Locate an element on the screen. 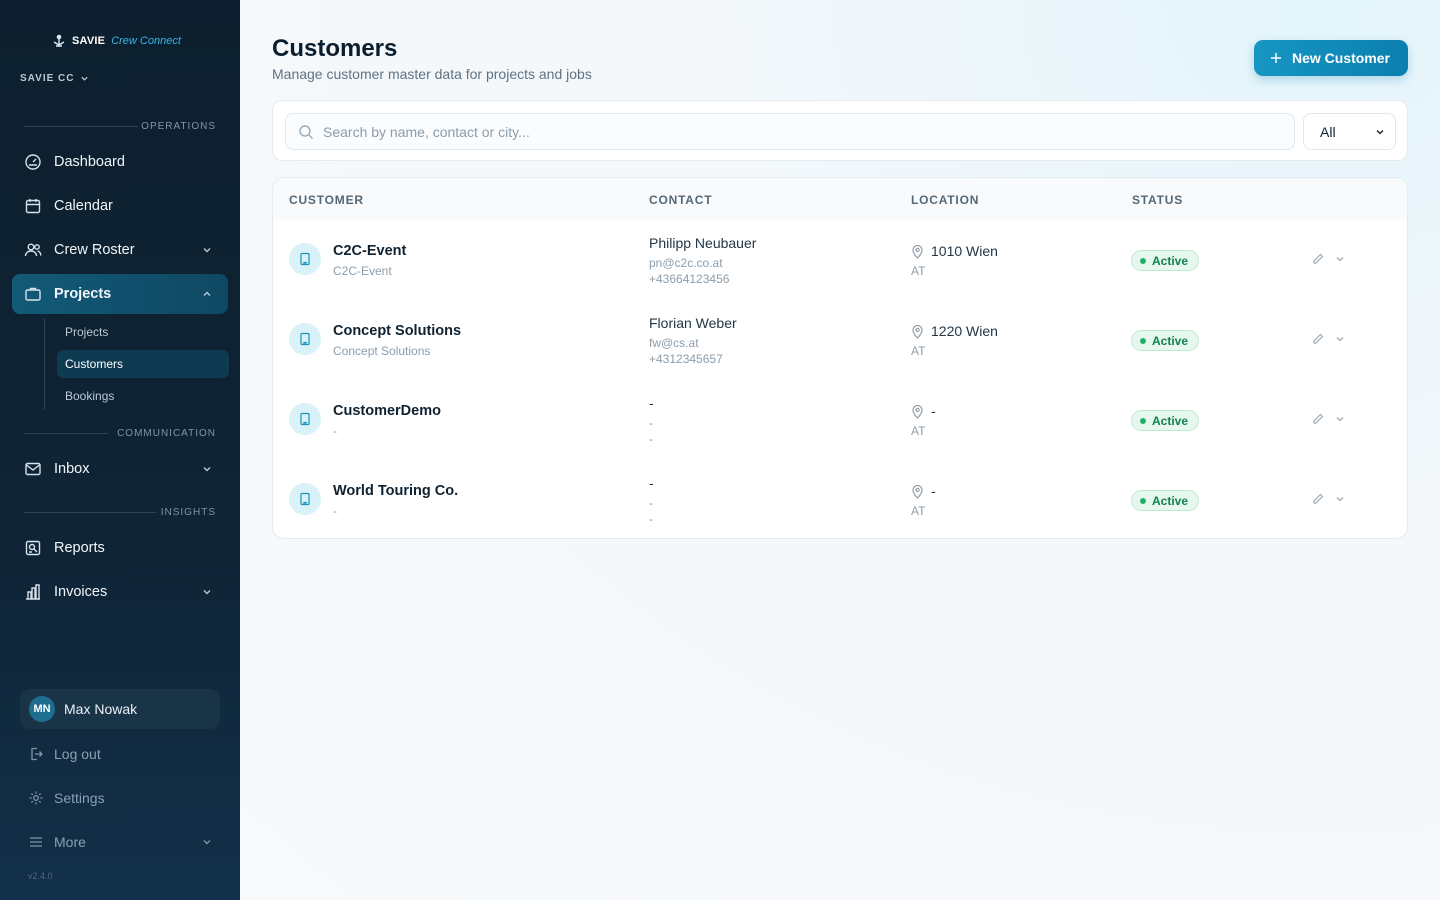 The height and width of the screenshot is (900, 1440). page-title: Customers is located at coordinates (335, 48).